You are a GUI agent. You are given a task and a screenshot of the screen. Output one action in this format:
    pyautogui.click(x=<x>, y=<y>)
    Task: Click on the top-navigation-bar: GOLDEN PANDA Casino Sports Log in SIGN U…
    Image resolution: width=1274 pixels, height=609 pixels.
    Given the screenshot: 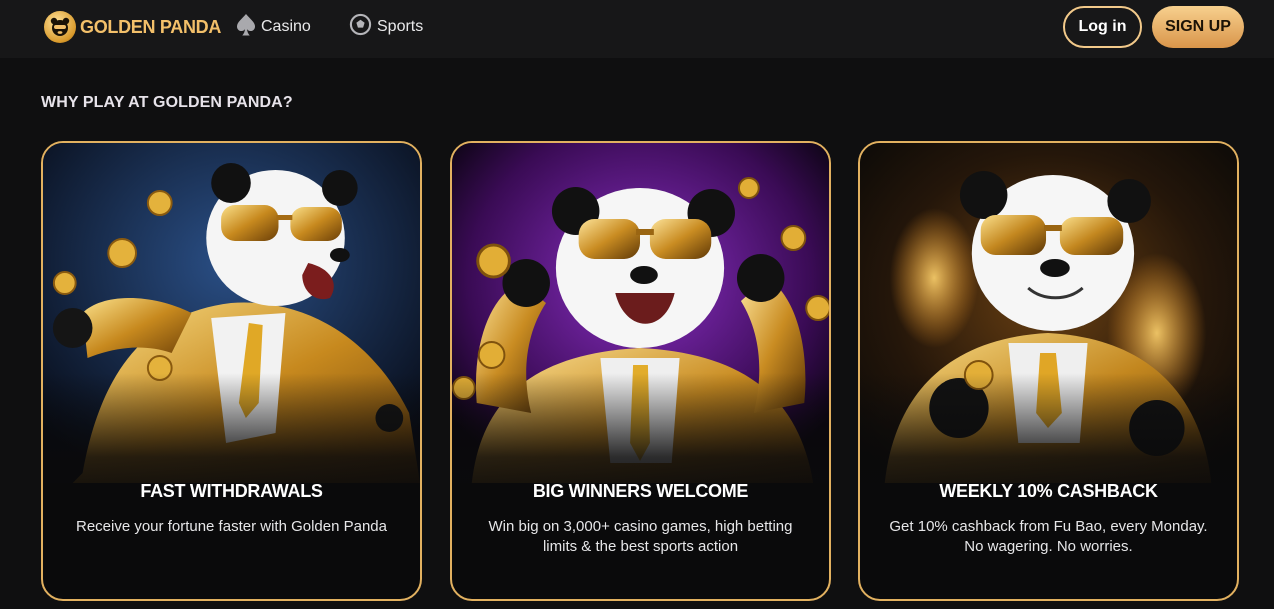 What is the action you would take?
    pyautogui.click(x=637, y=29)
    